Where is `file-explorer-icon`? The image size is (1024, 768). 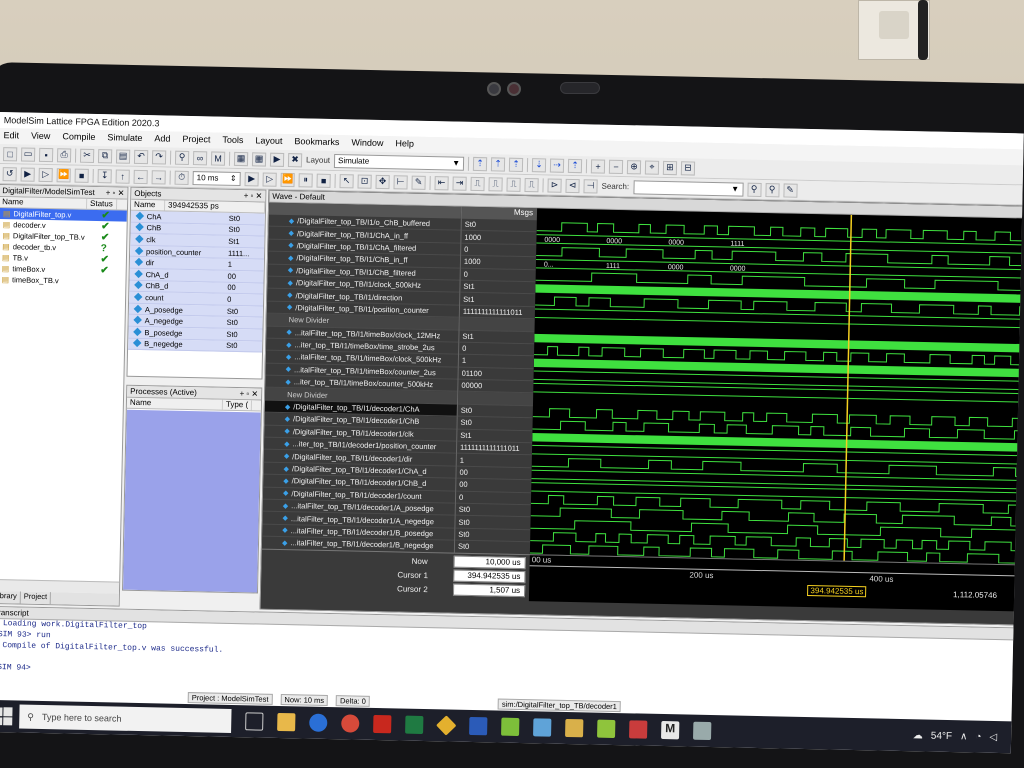
file-explorer-icon is located at coordinates (286, 722).